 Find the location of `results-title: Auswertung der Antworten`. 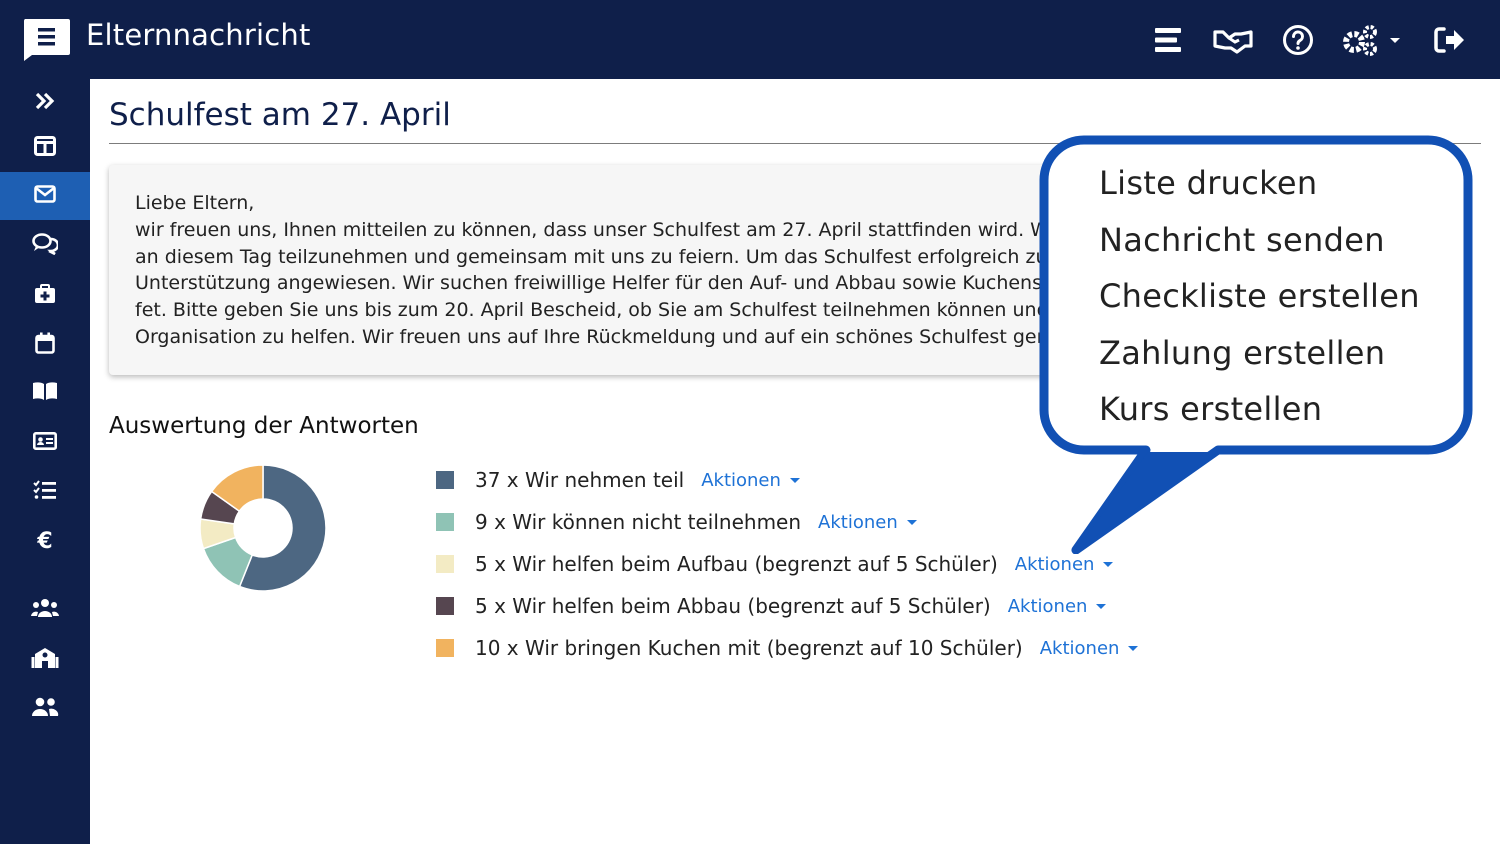

results-title: Auswertung der Antworten is located at coordinates (264, 426).